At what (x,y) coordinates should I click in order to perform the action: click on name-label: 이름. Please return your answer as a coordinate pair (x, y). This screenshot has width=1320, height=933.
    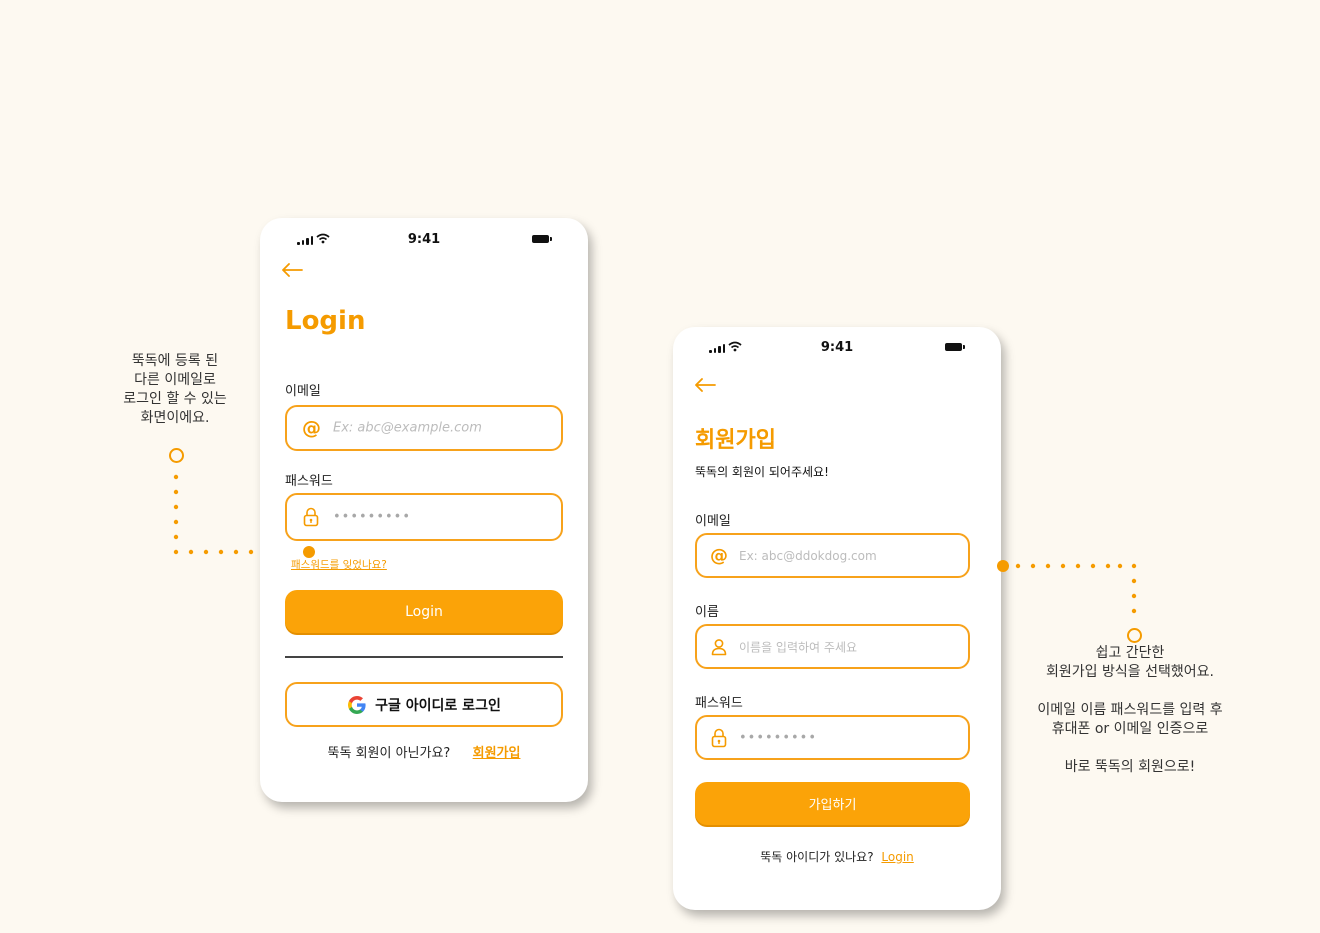
    Looking at the image, I should click on (707, 612).